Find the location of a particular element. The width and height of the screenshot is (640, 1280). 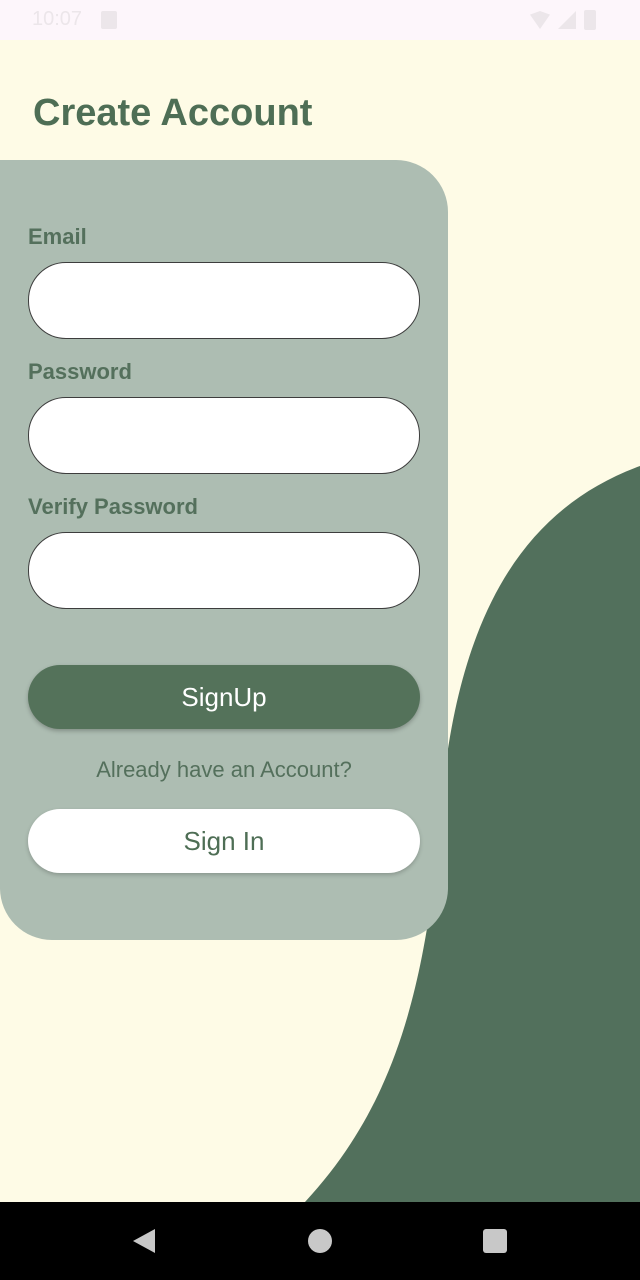

email-field is located at coordinates (224, 300).